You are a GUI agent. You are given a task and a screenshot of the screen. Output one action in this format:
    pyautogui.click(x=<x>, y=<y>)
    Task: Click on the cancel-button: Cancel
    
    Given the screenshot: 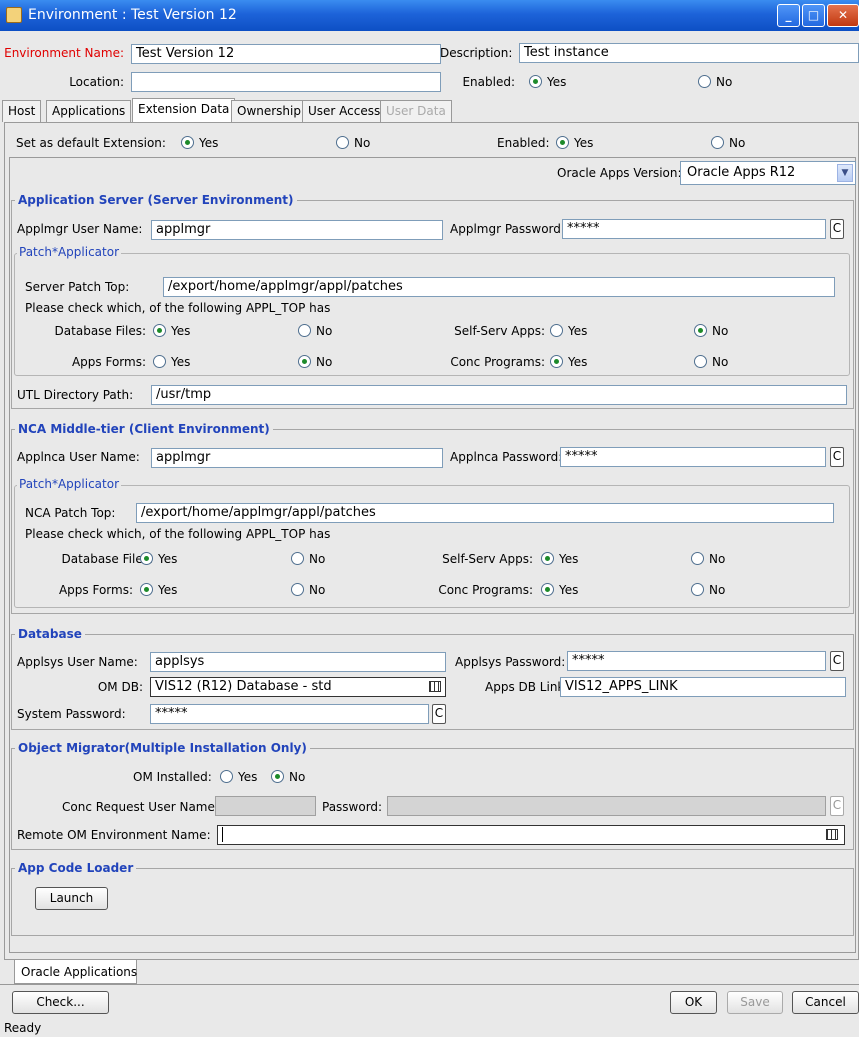 What is the action you would take?
    pyautogui.click(x=825, y=1002)
    